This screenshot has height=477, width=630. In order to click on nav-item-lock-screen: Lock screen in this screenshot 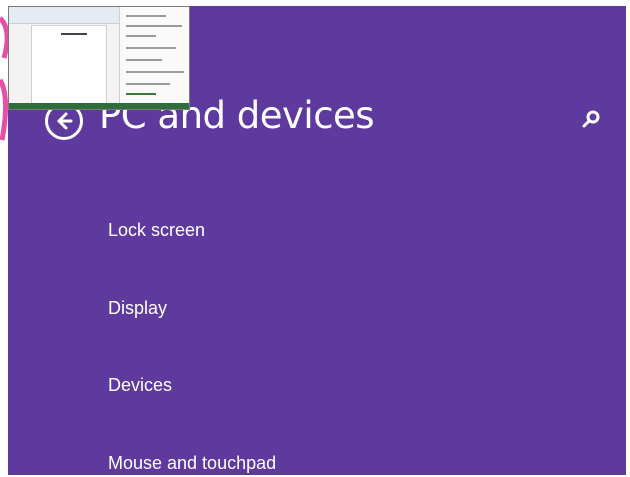, I will do `click(156, 230)`.